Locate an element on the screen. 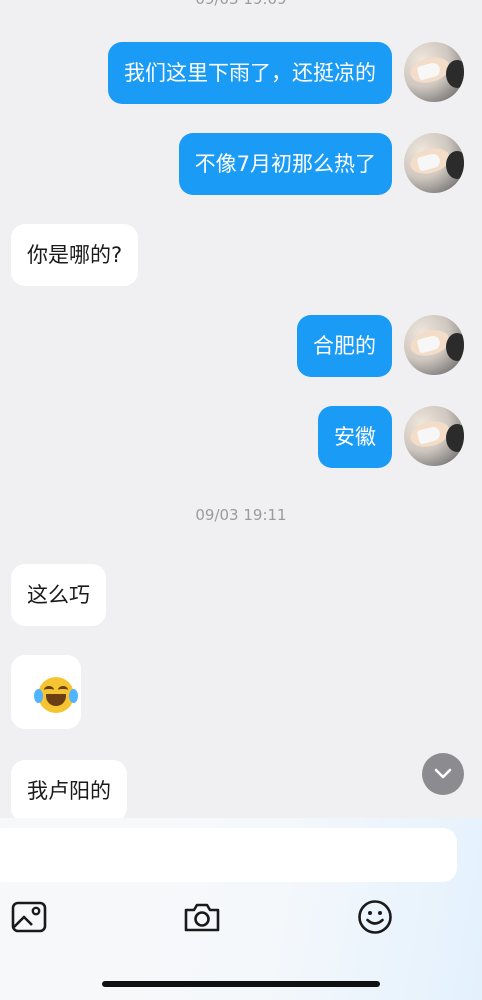  message-bubble-incoming: 这么巧 is located at coordinates (58, 595).